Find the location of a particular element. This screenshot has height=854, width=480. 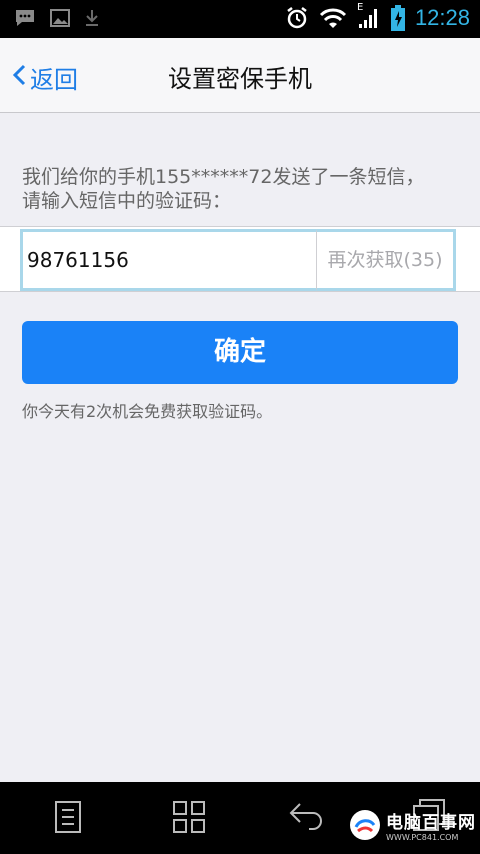

resend-code-button: 再次获取(35) is located at coordinates (386, 260).